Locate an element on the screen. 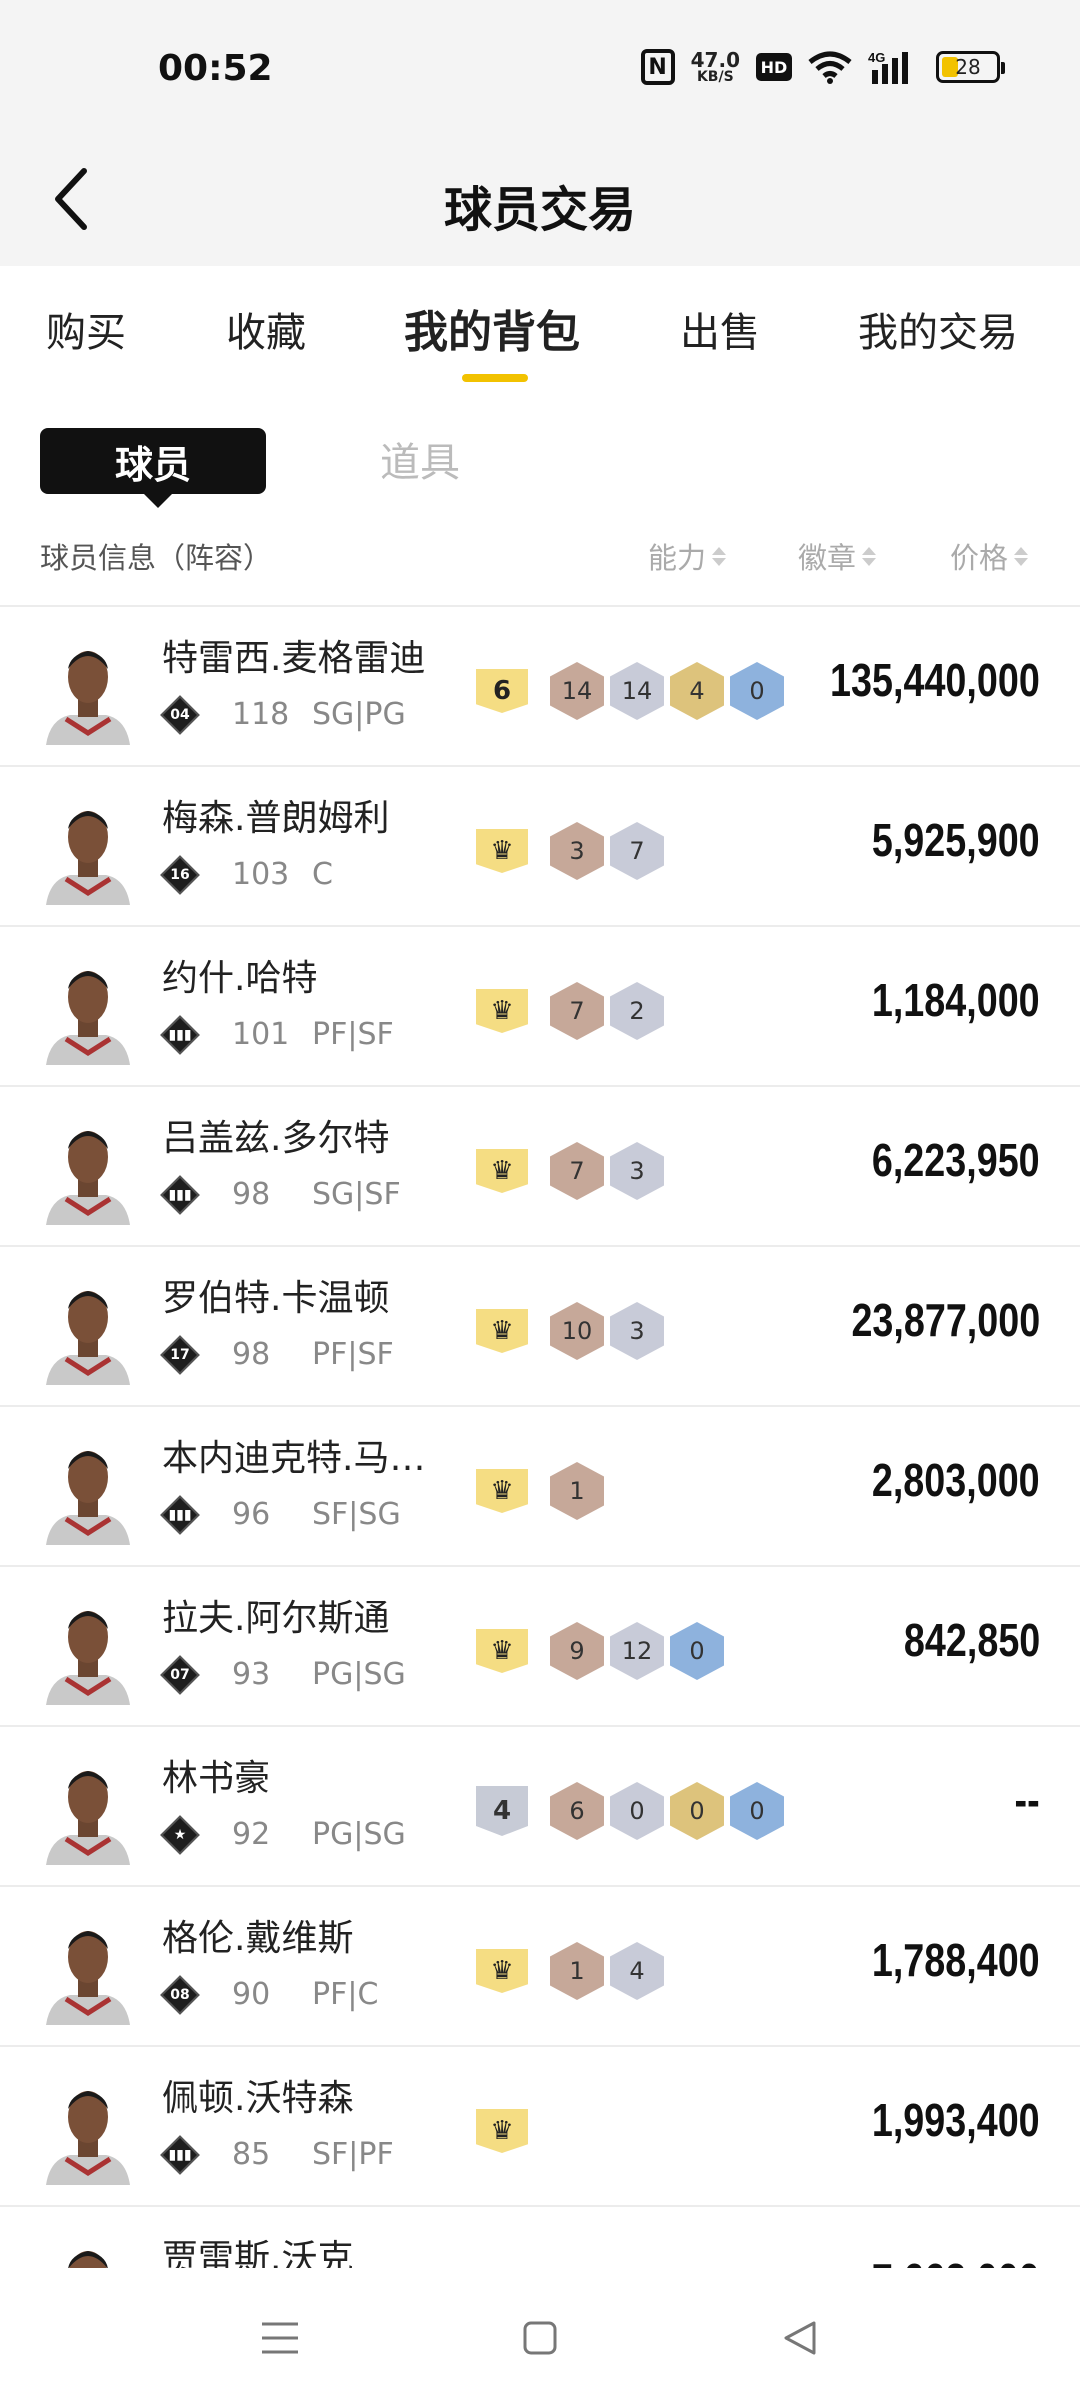 The image size is (1080, 2400). badge-group: ♛ 1 4 is located at coordinates (570, 1971).